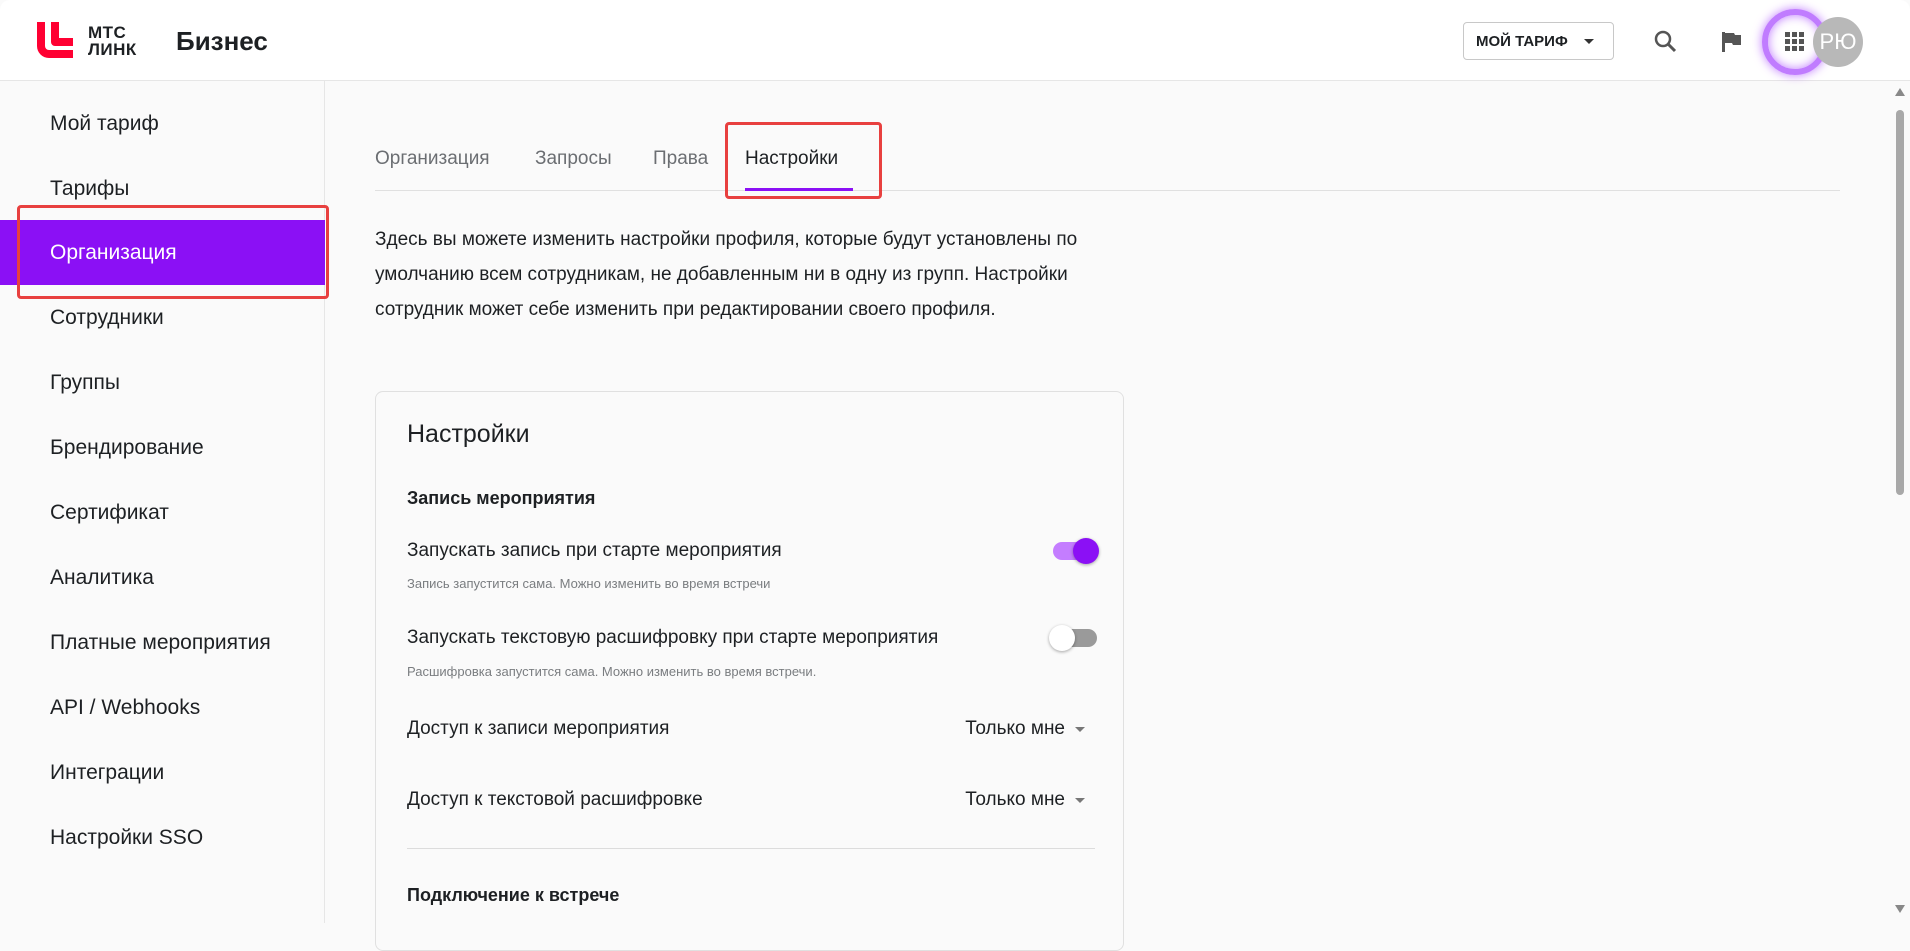 This screenshot has height=951, width=1910. What do you see at coordinates (538, 728) in the screenshot?
I see `recording-access-label: Доступ к записи мероприятия` at bounding box center [538, 728].